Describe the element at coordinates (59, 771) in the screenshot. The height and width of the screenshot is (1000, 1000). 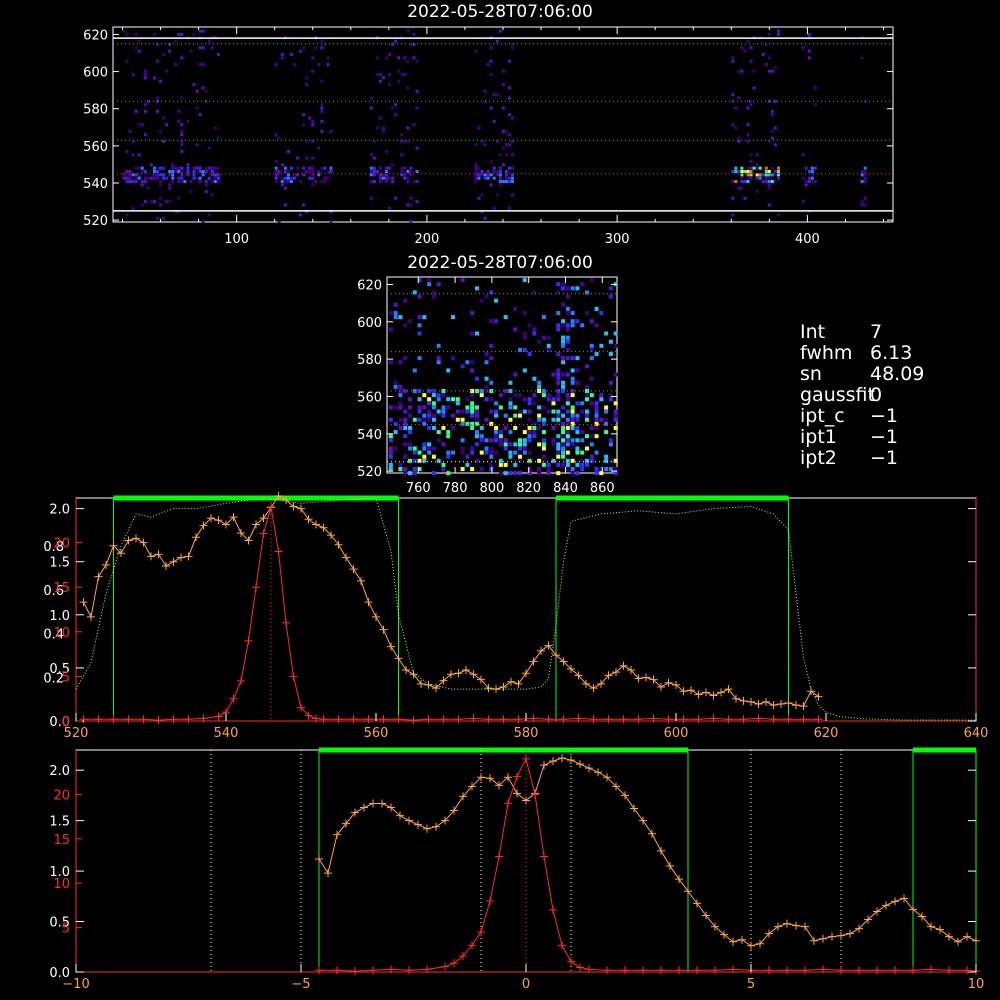
I see `y-tick-label: 2.0` at that location.